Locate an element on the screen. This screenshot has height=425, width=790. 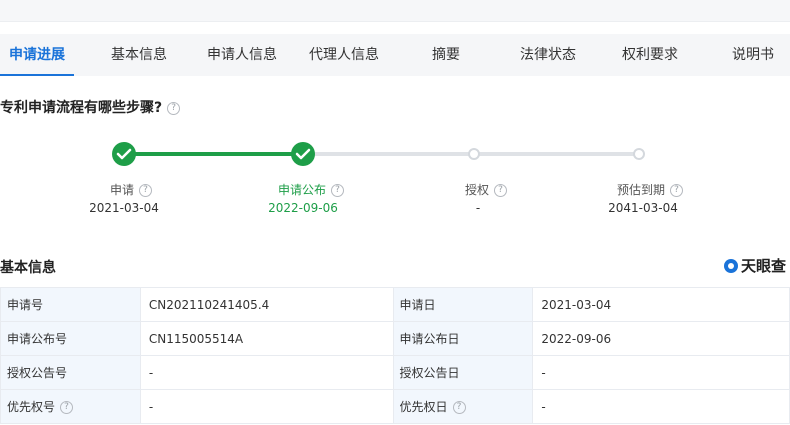
table-row: 授权公告号 - 授权公告日 - is located at coordinates (395, 372).